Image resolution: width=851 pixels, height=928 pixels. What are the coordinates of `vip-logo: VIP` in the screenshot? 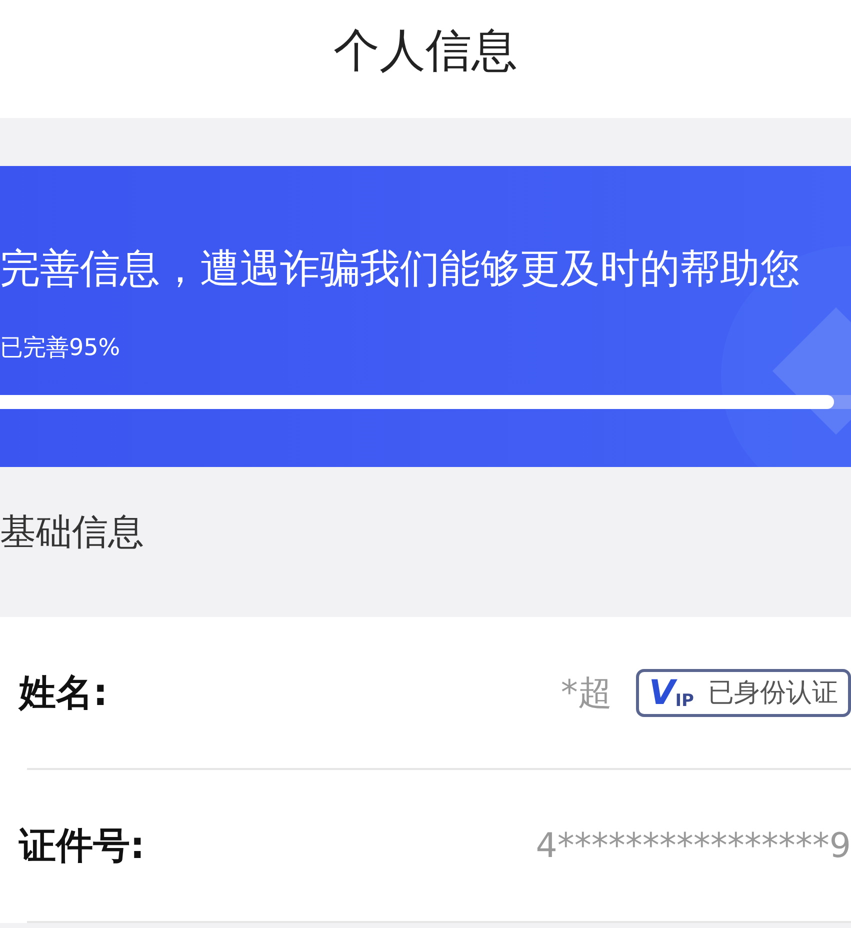 It's located at (671, 693).